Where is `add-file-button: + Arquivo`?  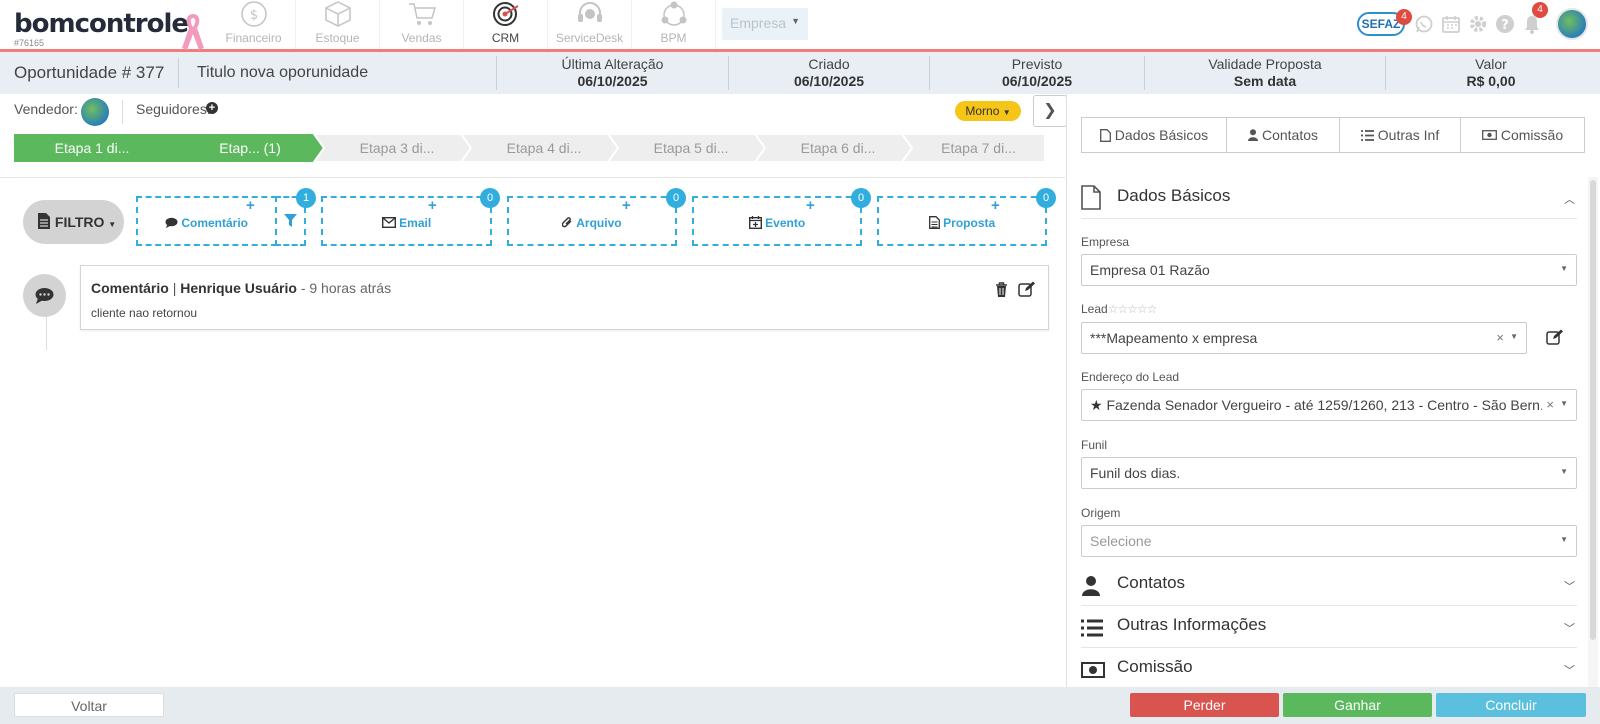 add-file-button: + Arquivo is located at coordinates (592, 221).